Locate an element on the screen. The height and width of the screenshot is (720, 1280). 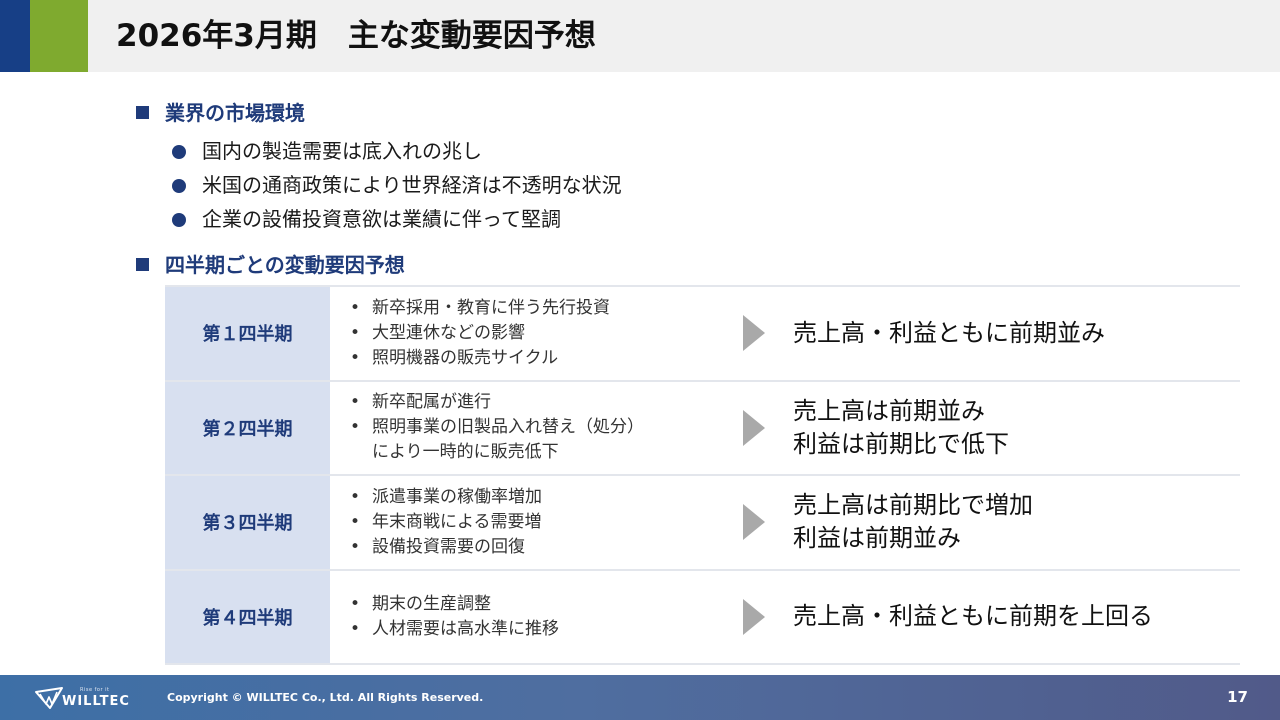
factor-item: 新卒採用・教育に伴う先行投資 is located at coordinates (542, 308).